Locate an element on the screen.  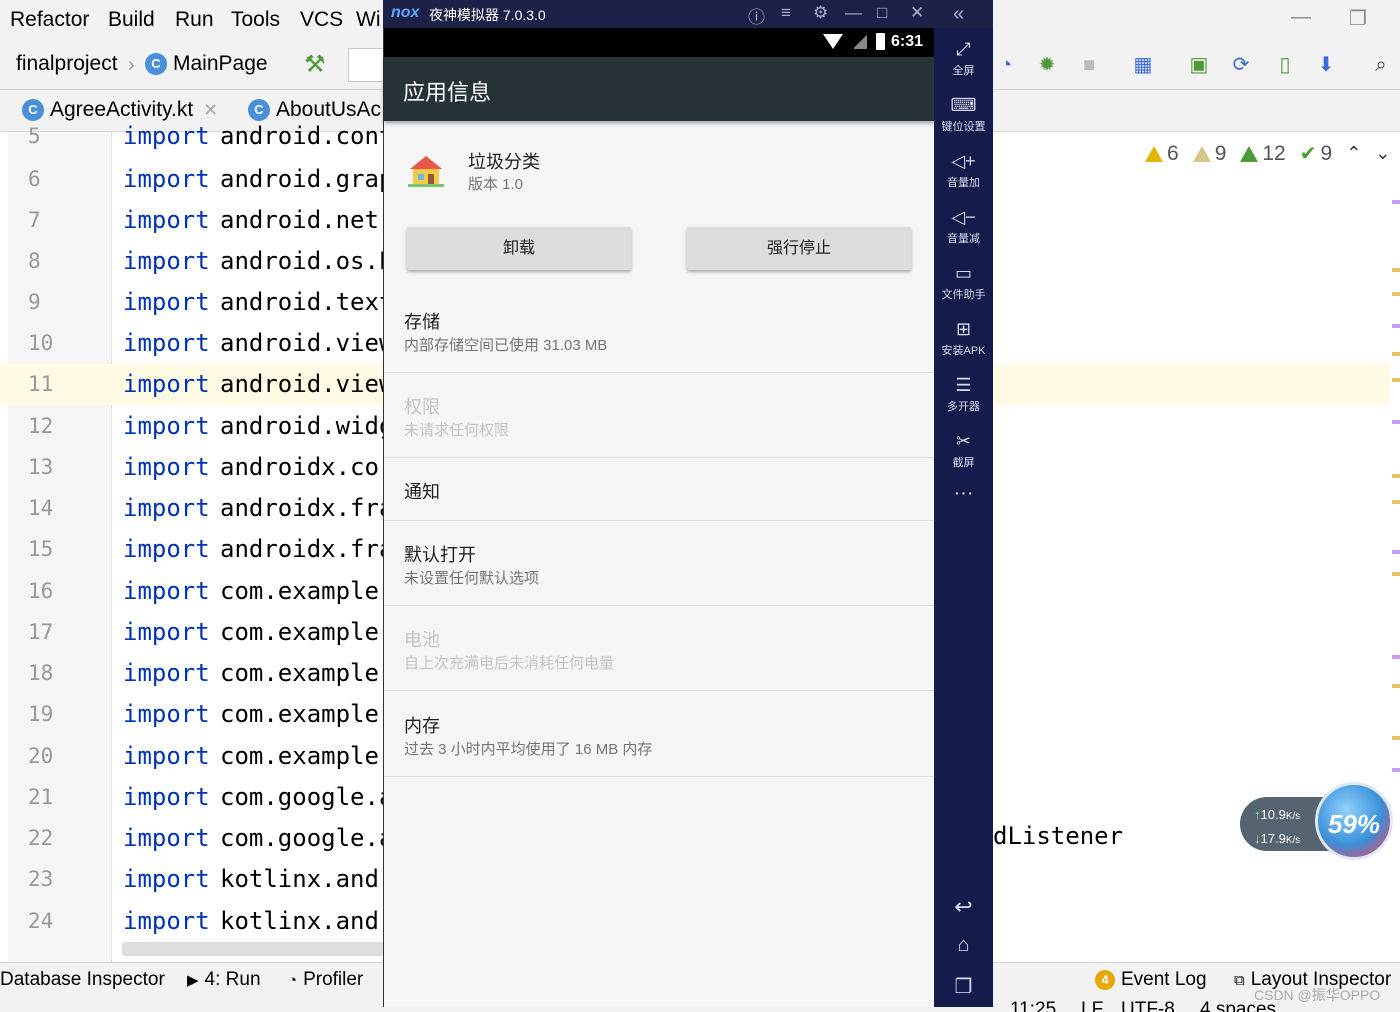
layout-inspector-icon: ⧉ is located at coordinates (1239, 980).